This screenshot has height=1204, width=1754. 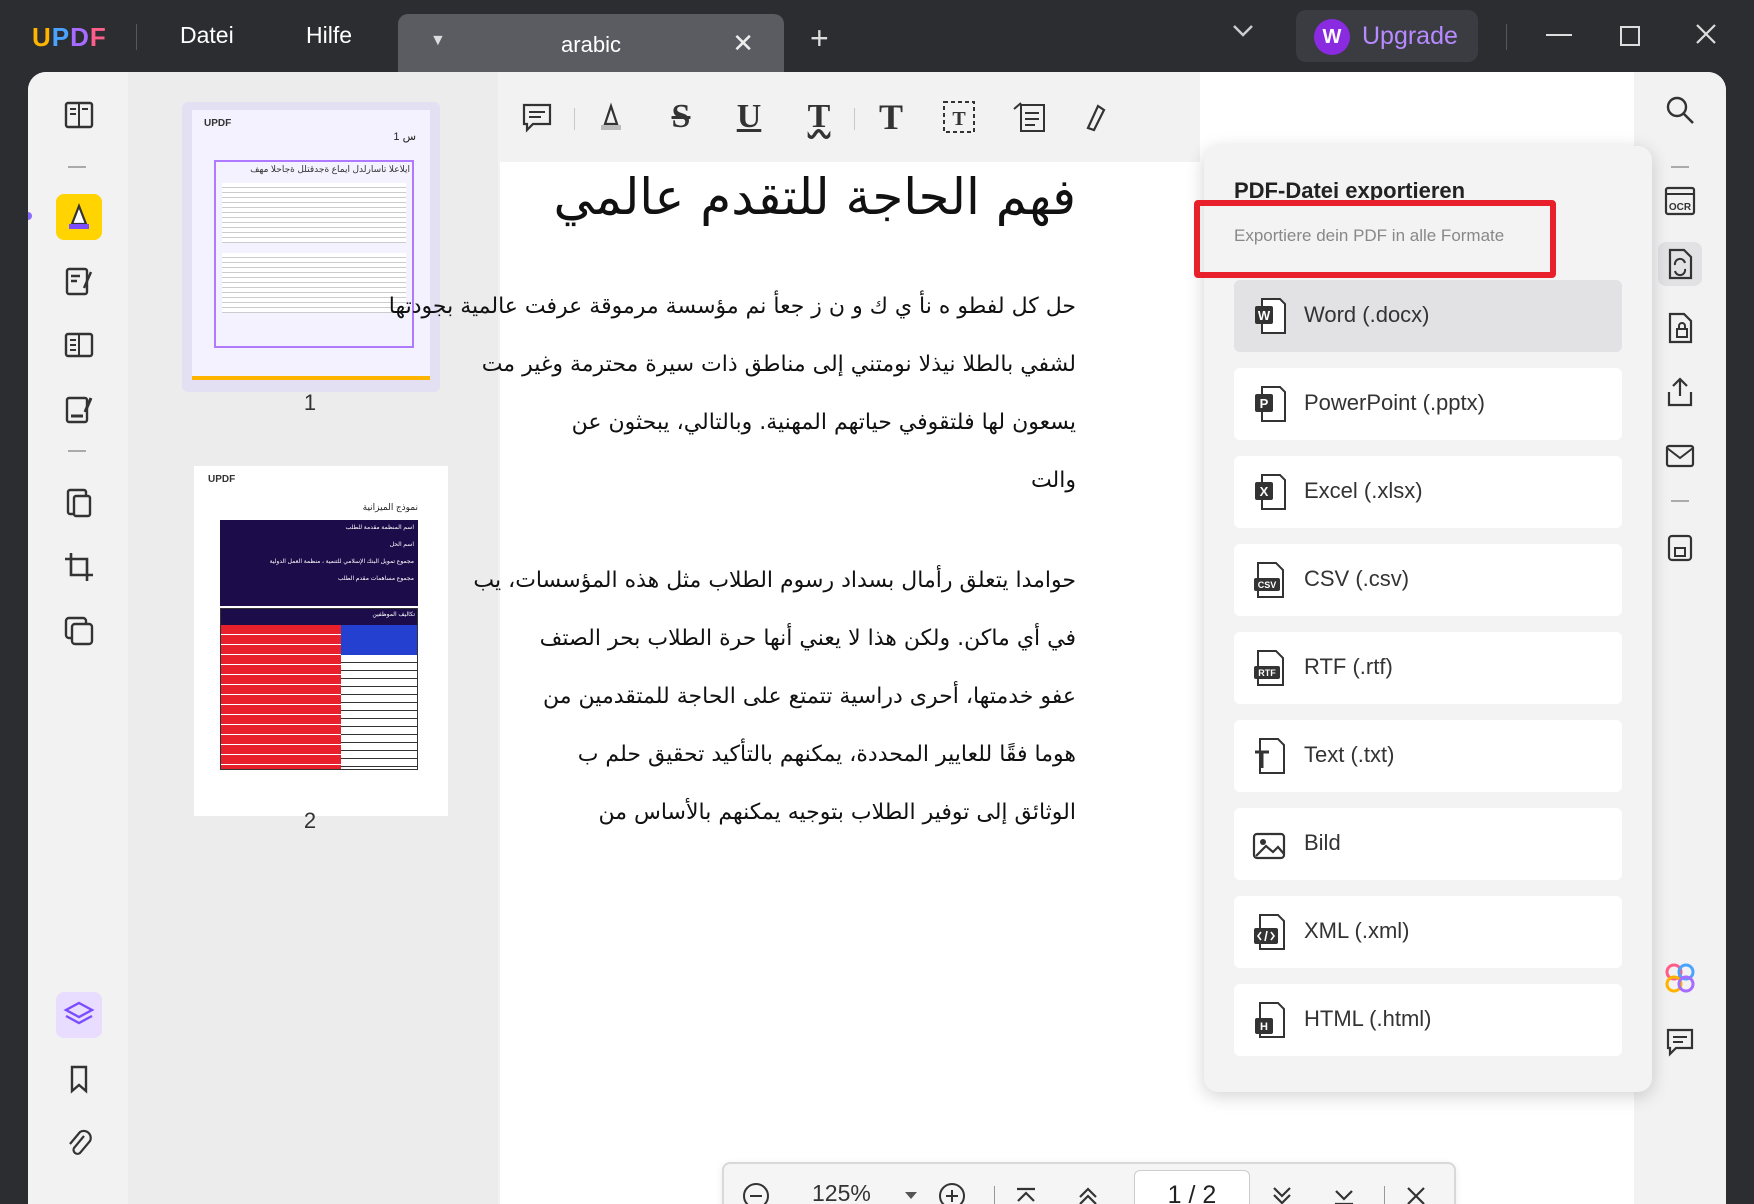 What do you see at coordinates (79, 115) in the screenshot?
I see `reader-mode-icon` at bounding box center [79, 115].